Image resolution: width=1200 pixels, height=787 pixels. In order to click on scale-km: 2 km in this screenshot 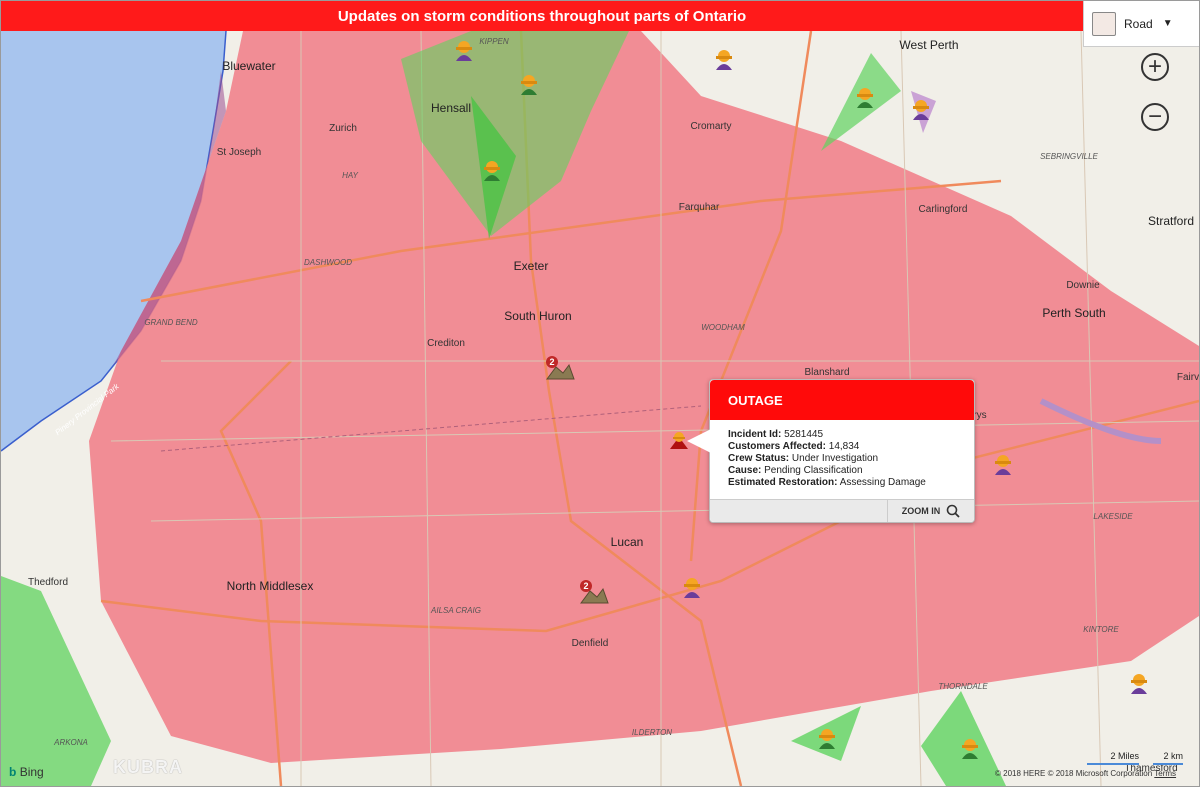, I will do `click(1168, 758)`.